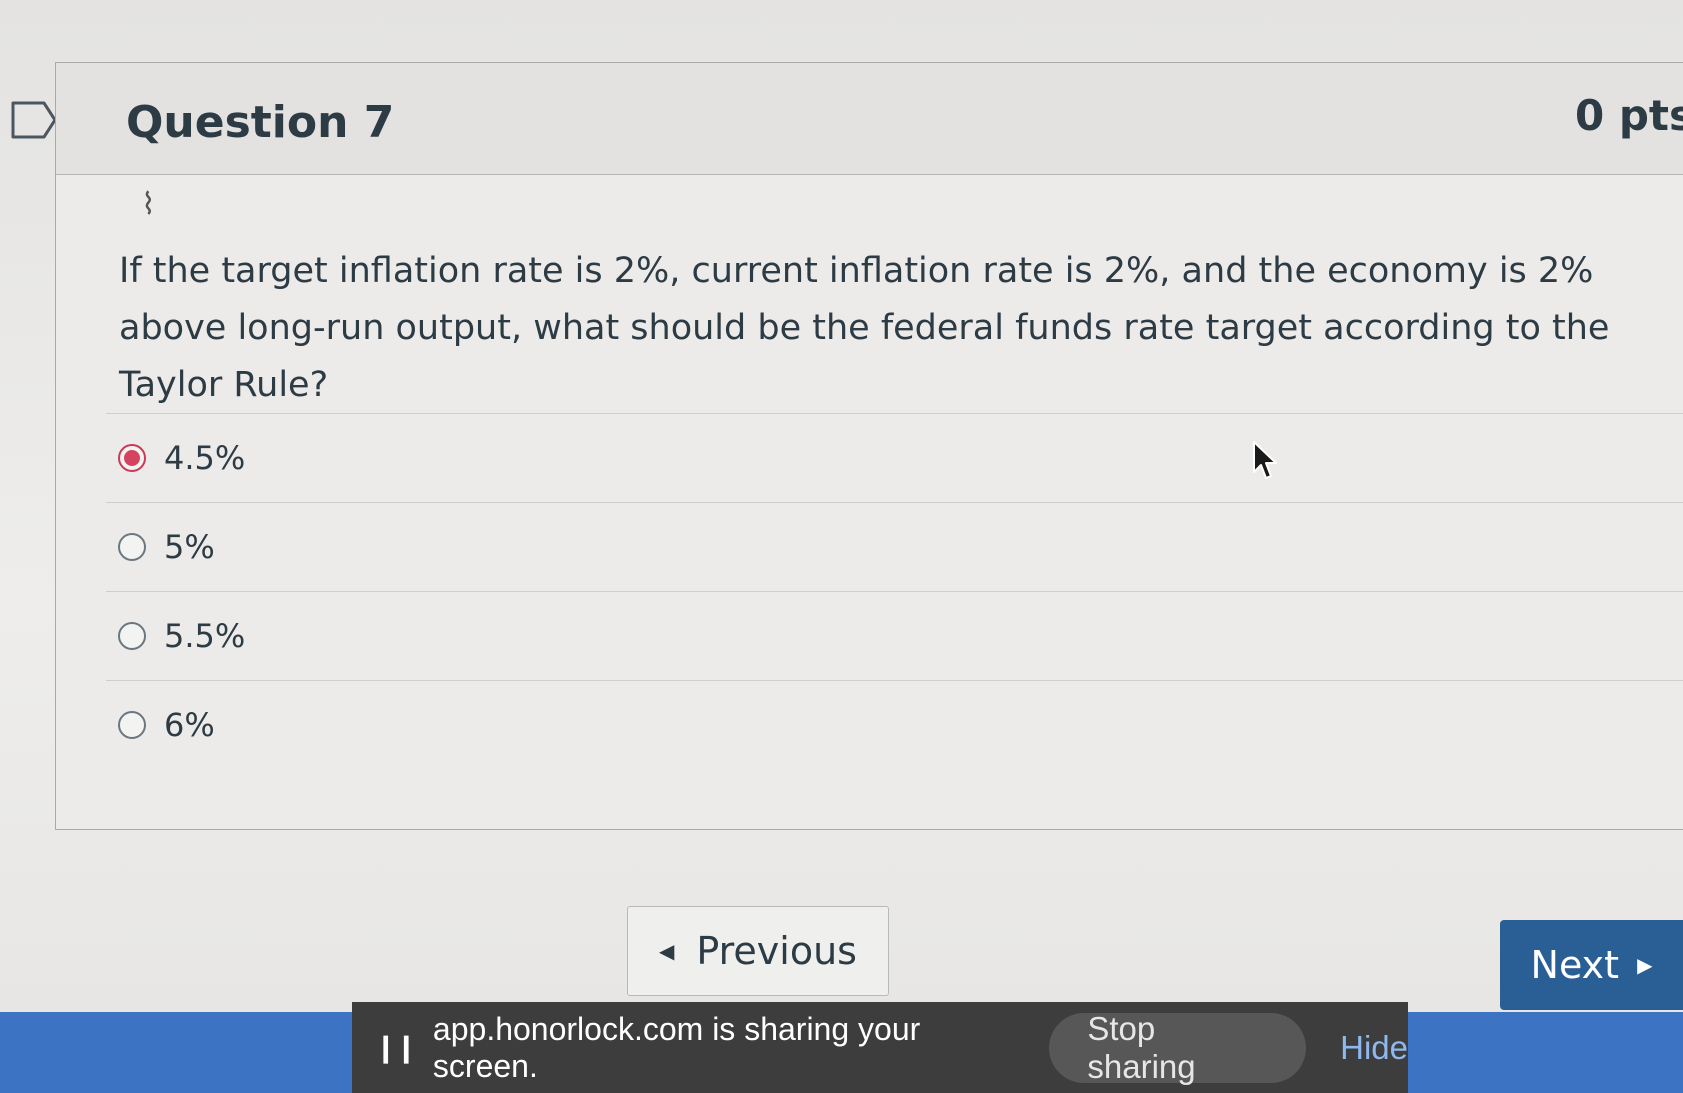 The height and width of the screenshot is (1093, 1683). Describe the element at coordinates (396, 1047) in the screenshot. I see `pause-icon: ❙❙` at that location.